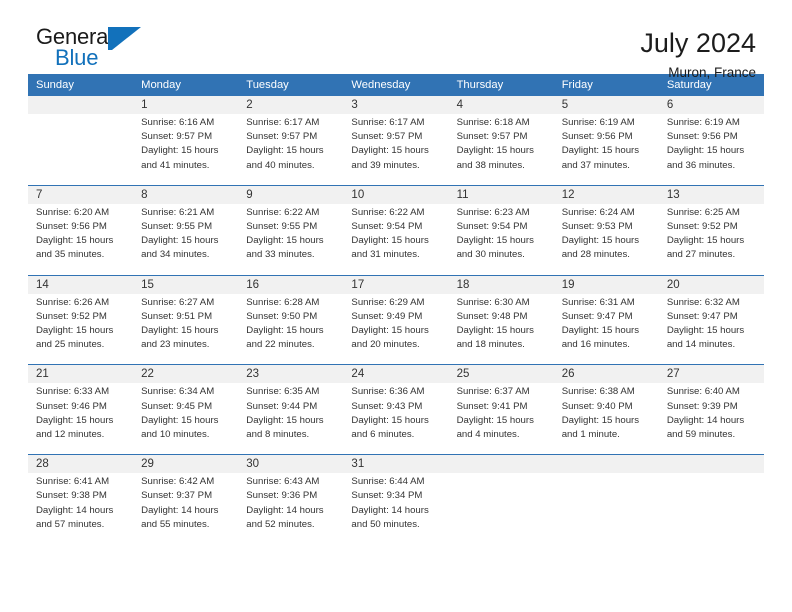  I want to click on daylight-text-line2: and 36 minutes., so click(701, 165).